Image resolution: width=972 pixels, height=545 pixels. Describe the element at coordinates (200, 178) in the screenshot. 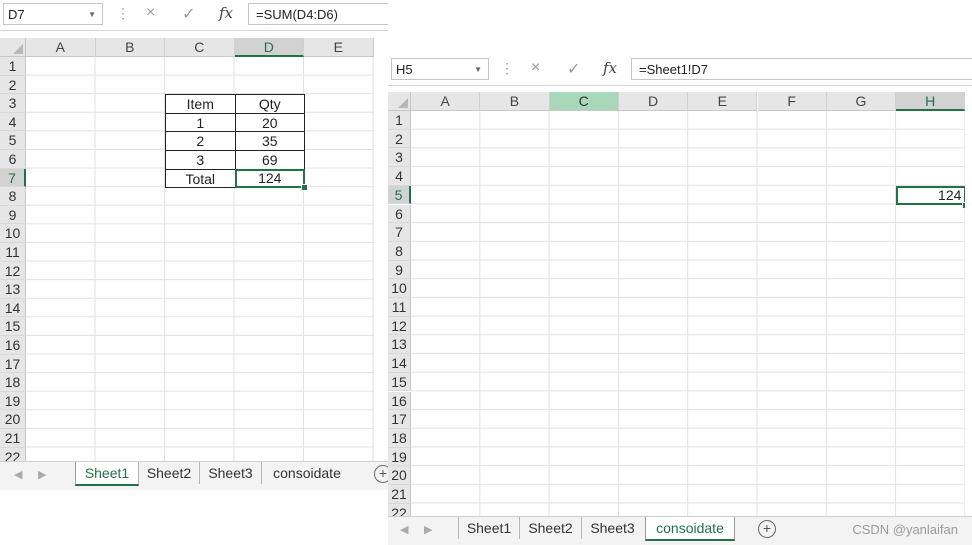

I see `cell-c7: Total` at that location.